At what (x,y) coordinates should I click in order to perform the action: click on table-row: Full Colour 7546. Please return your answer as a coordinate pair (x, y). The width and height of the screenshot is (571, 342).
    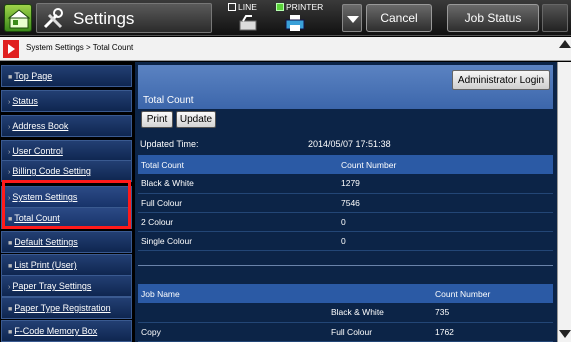
    Looking at the image, I should click on (345, 203).